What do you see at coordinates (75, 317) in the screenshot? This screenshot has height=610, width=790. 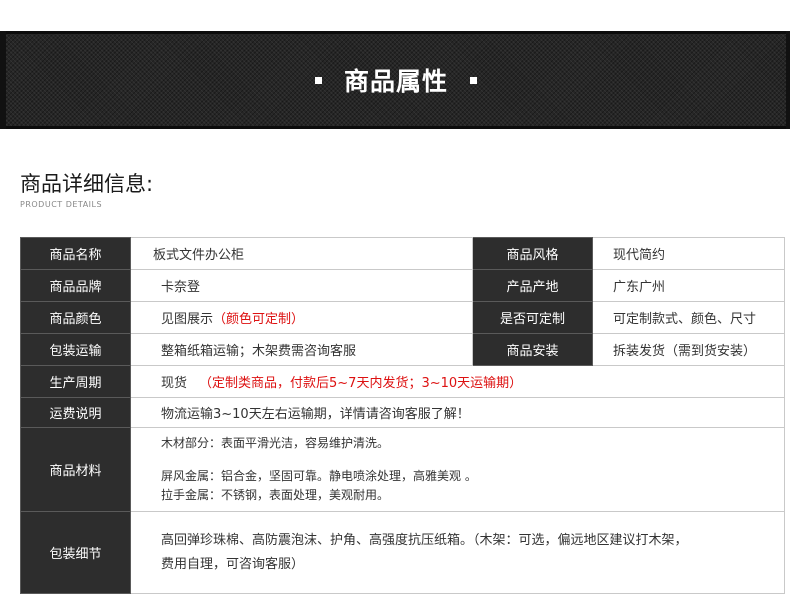 I see `color-label: 商品颜色` at bounding box center [75, 317].